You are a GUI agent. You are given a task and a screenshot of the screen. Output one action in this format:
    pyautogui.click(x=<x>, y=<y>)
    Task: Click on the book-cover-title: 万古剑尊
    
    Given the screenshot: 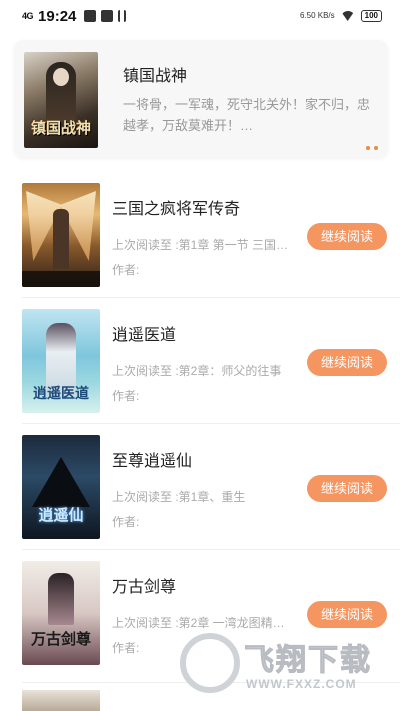 What is the action you would take?
    pyautogui.click(x=60, y=639)
    